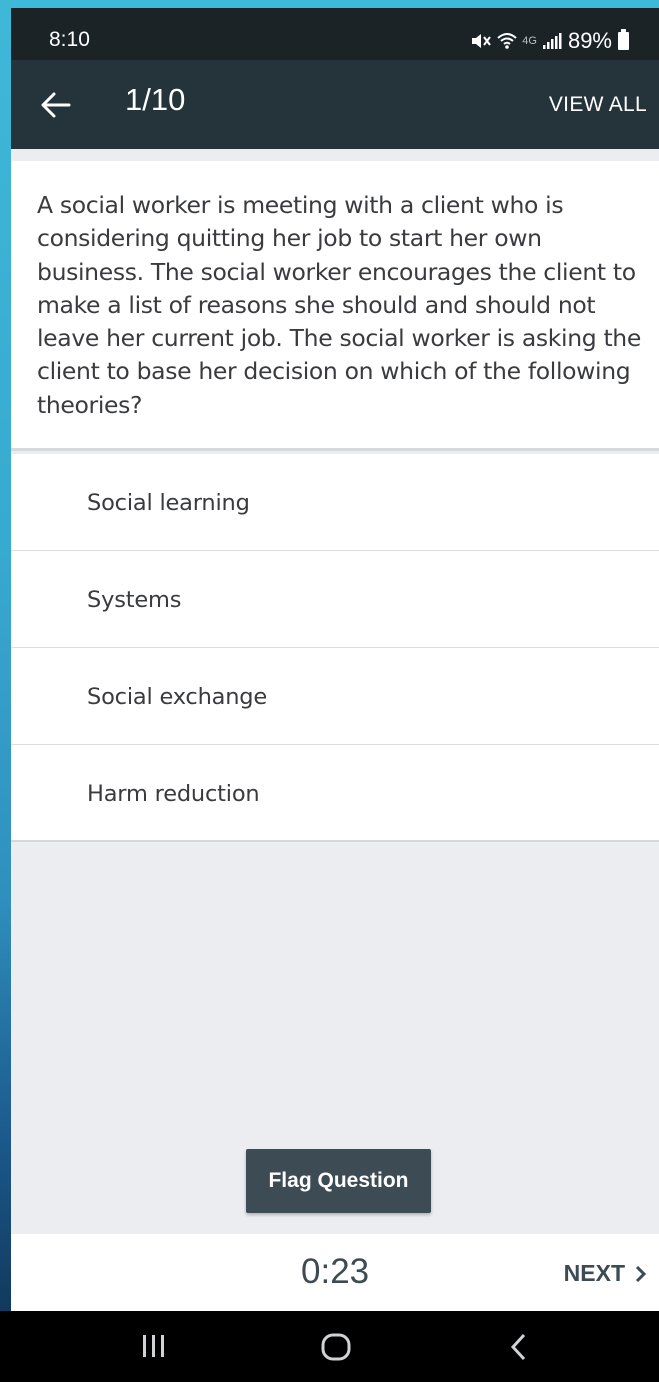 This screenshot has width=659, height=1382. Describe the element at coordinates (69, 39) in the screenshot. I see `status-time: 8:10` at that location.